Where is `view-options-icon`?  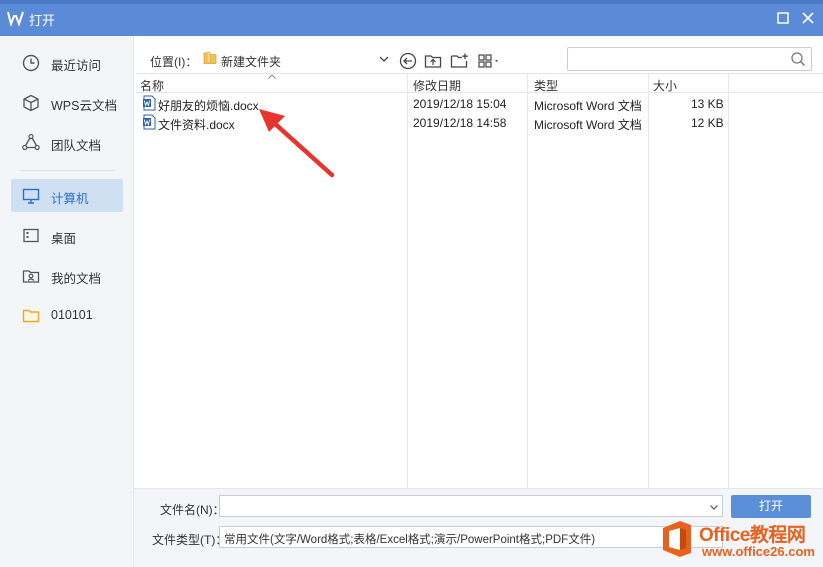 view-options-icon is located at coordinates (489, 61).